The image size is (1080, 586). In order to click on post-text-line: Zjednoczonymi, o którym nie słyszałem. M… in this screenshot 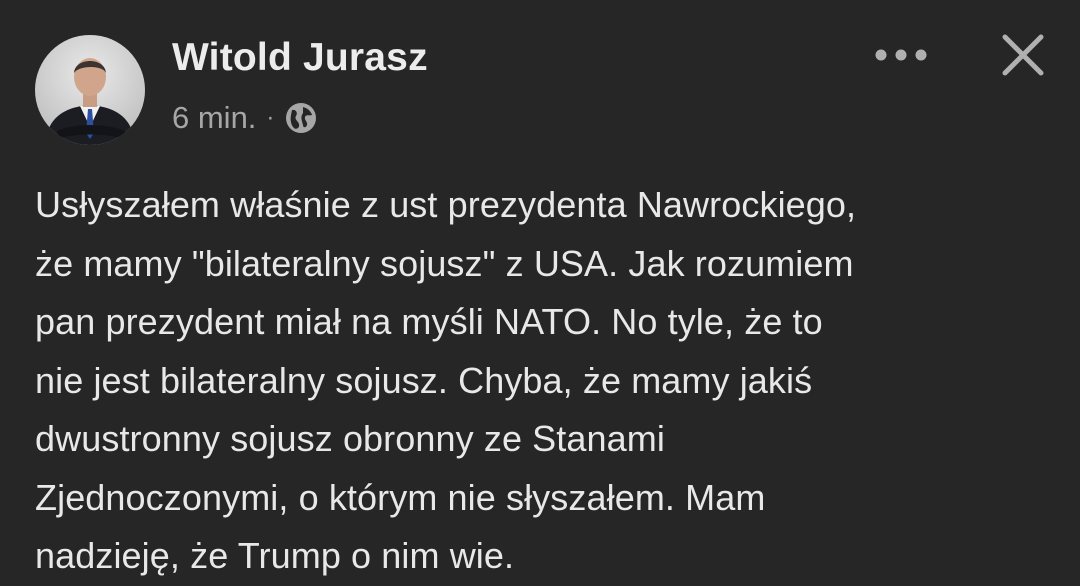, I will do `click(400, 497)`.